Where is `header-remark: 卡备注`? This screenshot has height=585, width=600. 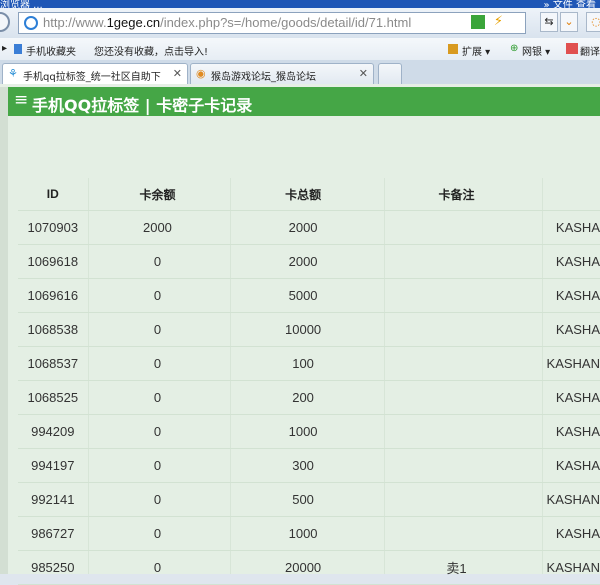 header-remark: 卡备注 is located at coordinates (456, 194).